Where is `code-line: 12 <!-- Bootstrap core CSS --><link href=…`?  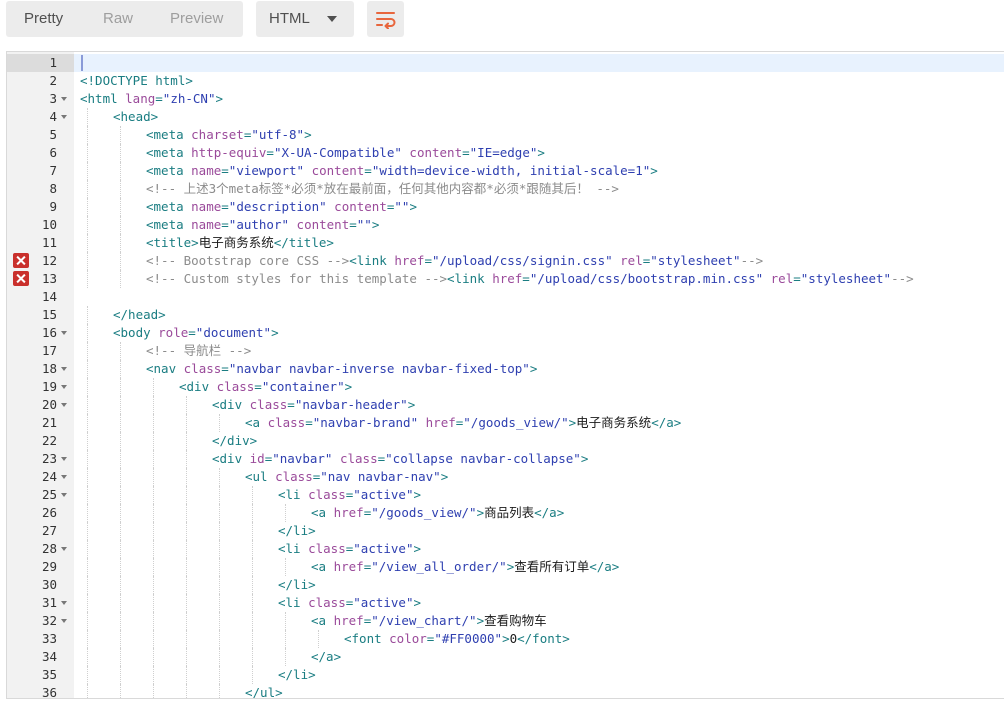 code-line: 12 <!-- Bootstrap core CSS --><link href=… is located at coordinates (505, 261).